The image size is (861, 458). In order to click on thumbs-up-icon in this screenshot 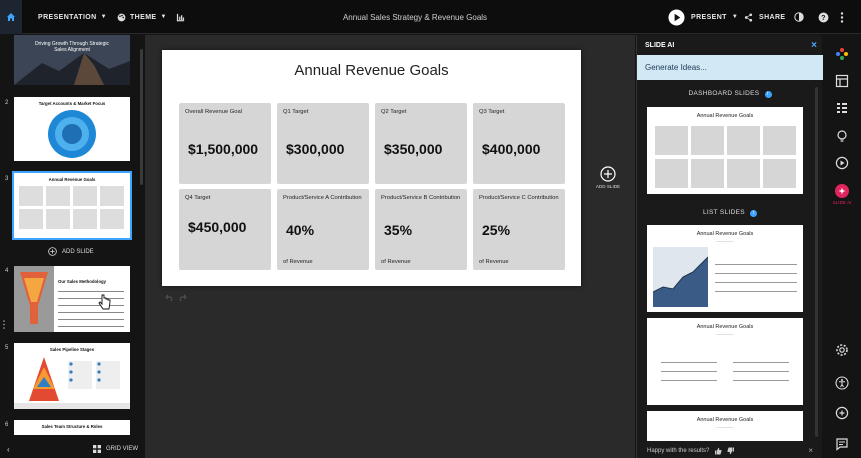, I will do `click(718, 451)`.